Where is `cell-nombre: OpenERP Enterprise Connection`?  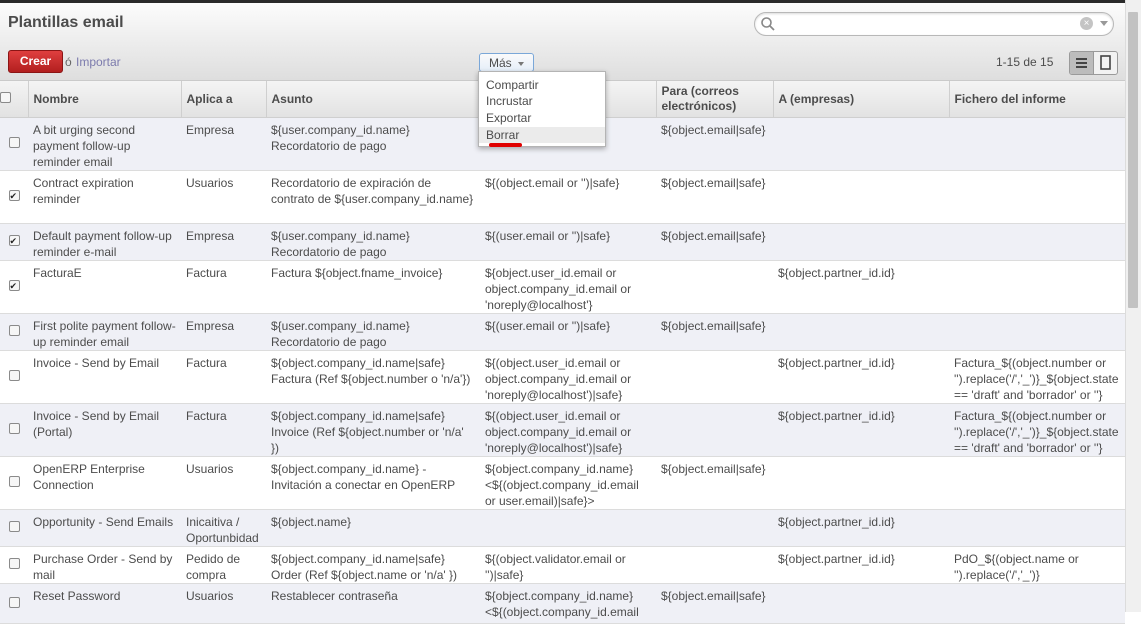
cell-nombre: OpenERP Enterprise Connection is located at coordinates (104, 483).